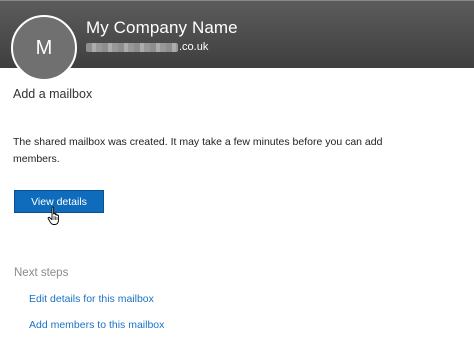  Describe the element at coordinates (132, 47) in the screenshot. I see `redacted-domain` at that location.